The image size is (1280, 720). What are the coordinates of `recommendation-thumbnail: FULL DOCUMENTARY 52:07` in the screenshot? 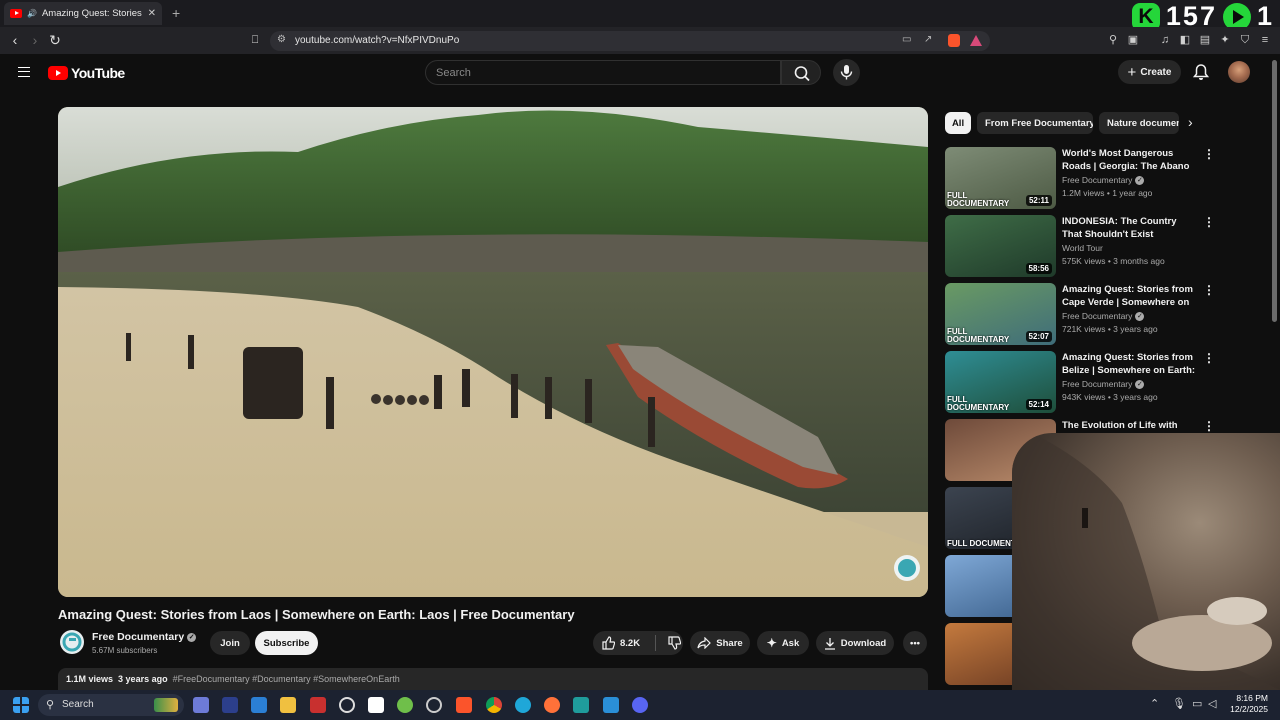 It's located at (1000, 314).